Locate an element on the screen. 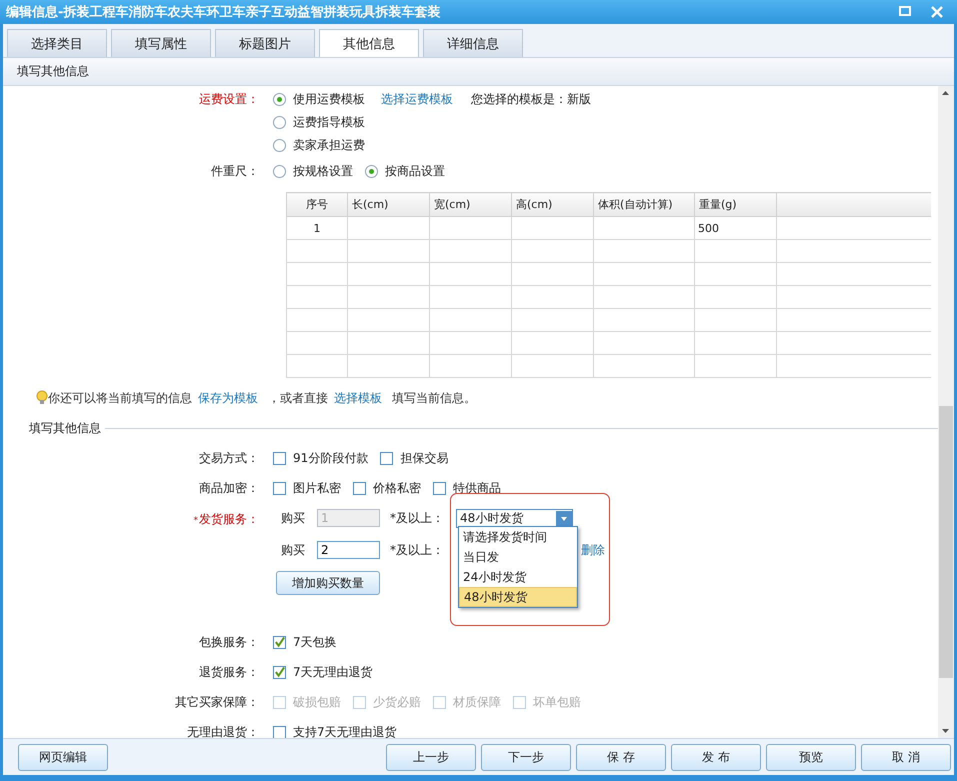 This screenshot has width=957, height=781. option-label: 91分阶段付款 is located at coordinates (330, 458).